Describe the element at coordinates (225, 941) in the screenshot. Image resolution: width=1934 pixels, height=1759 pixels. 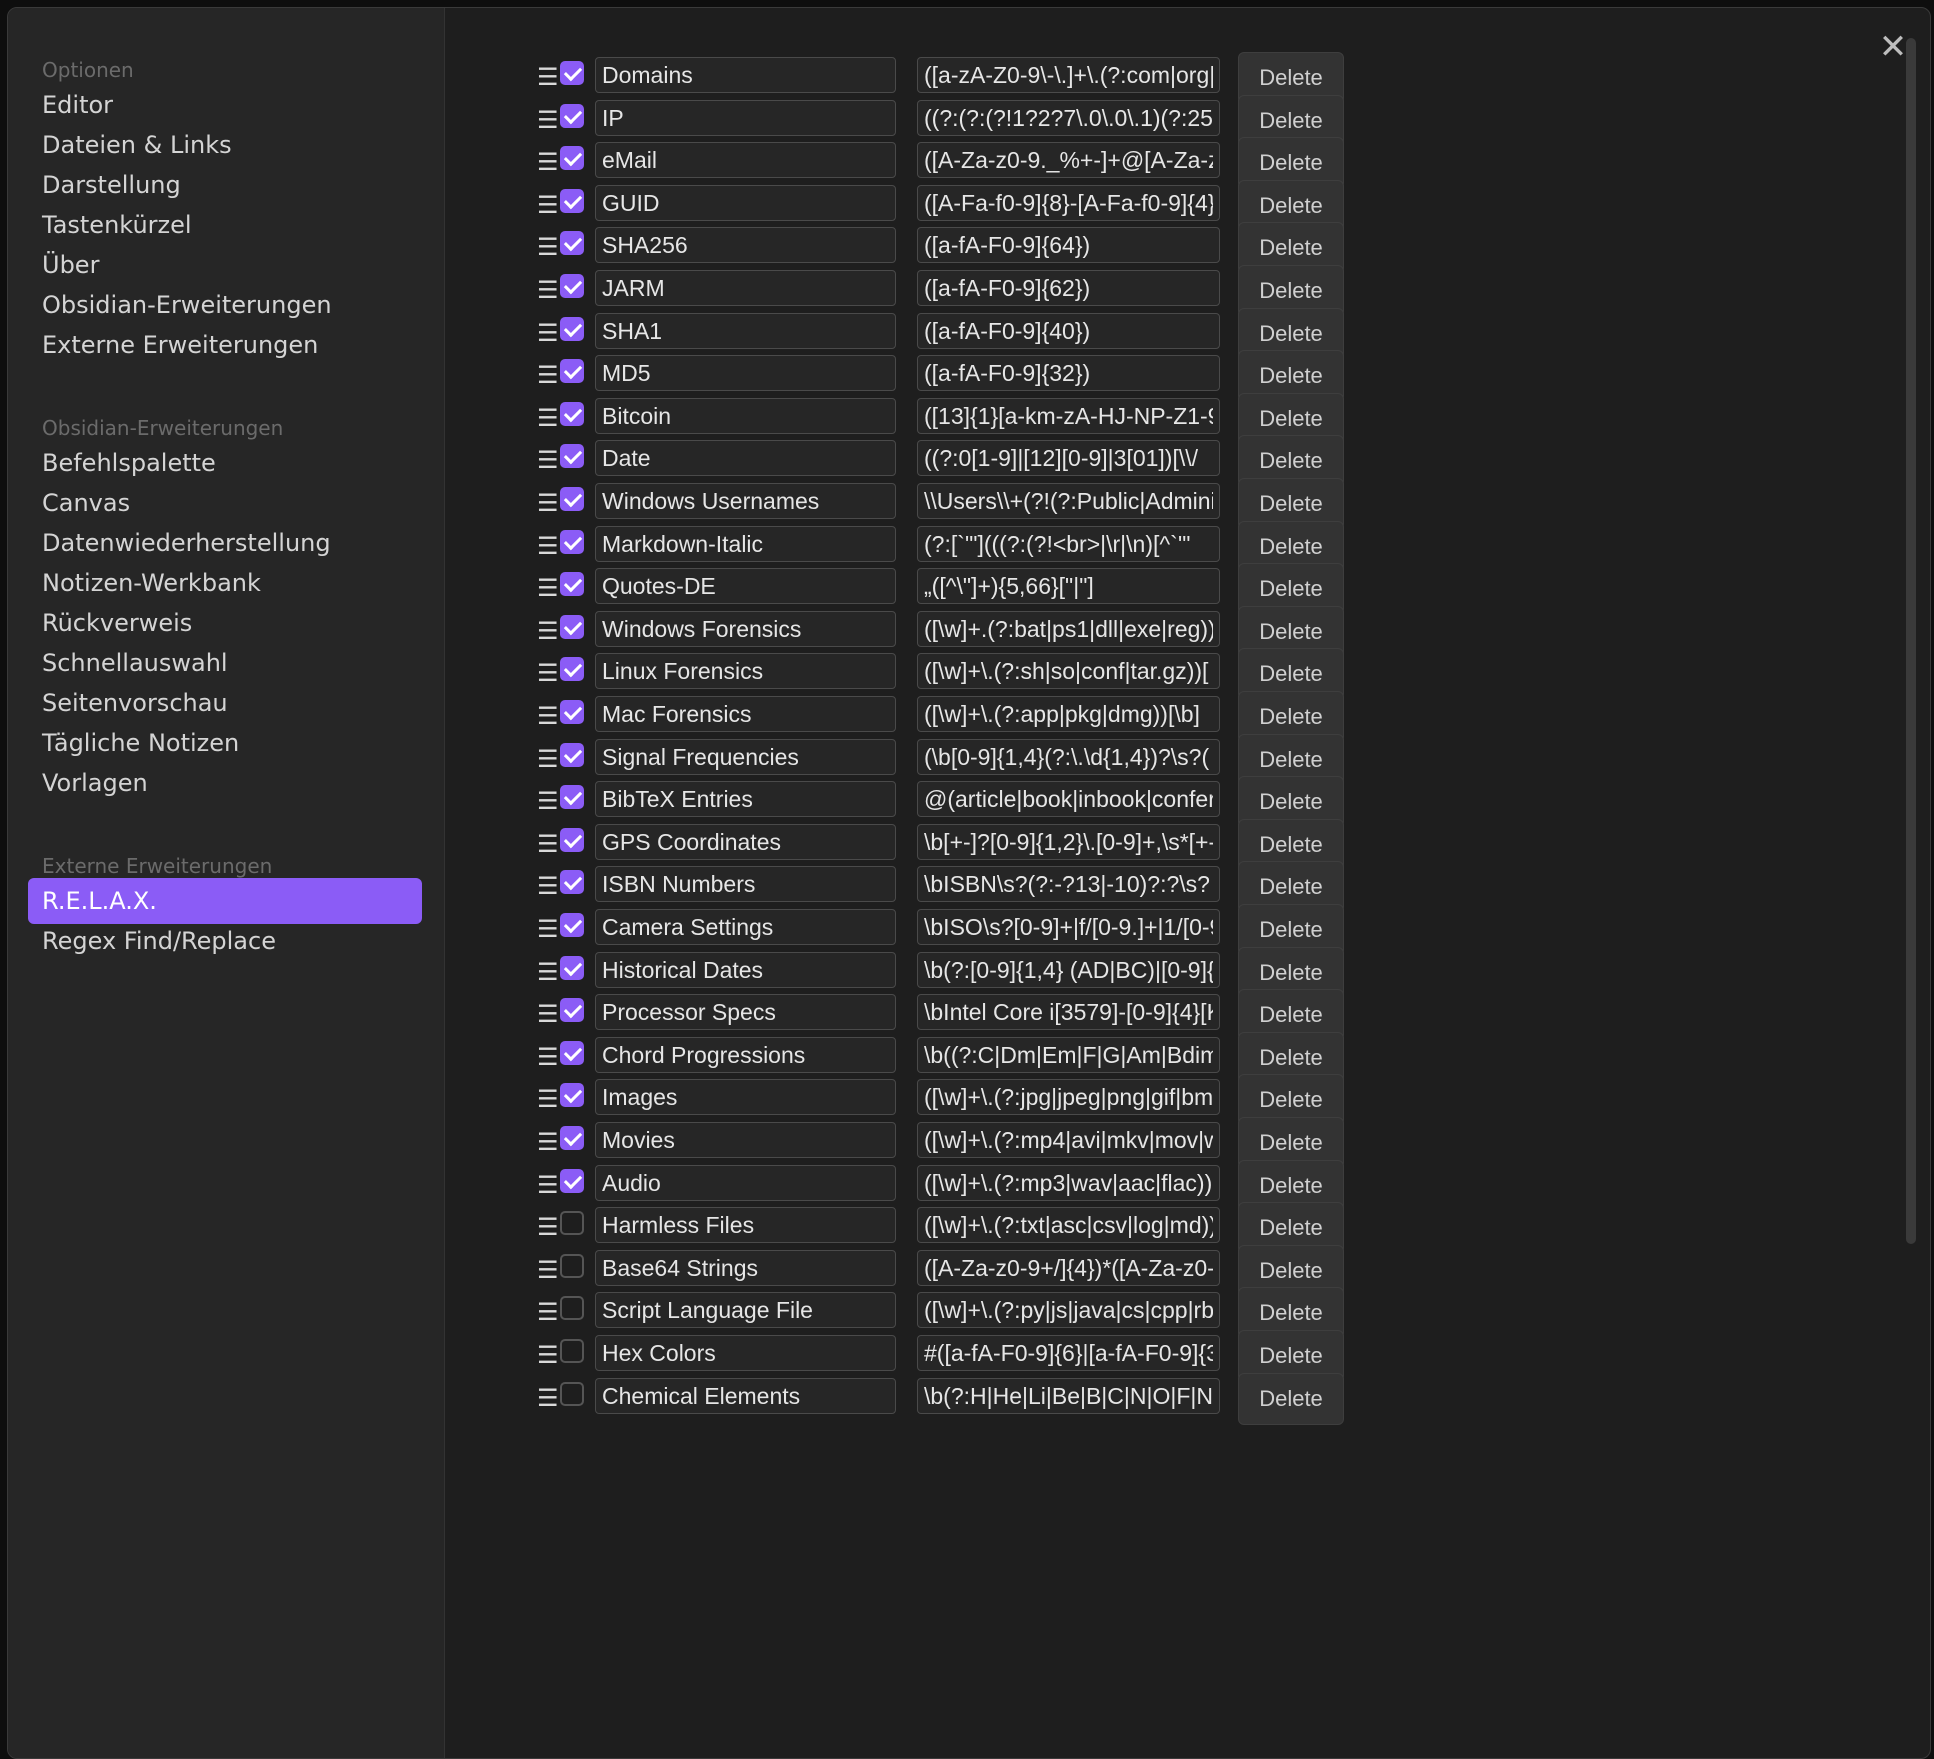
I see `sidebar-item-regex-find-replace: Regex Find/Replace` at that location.